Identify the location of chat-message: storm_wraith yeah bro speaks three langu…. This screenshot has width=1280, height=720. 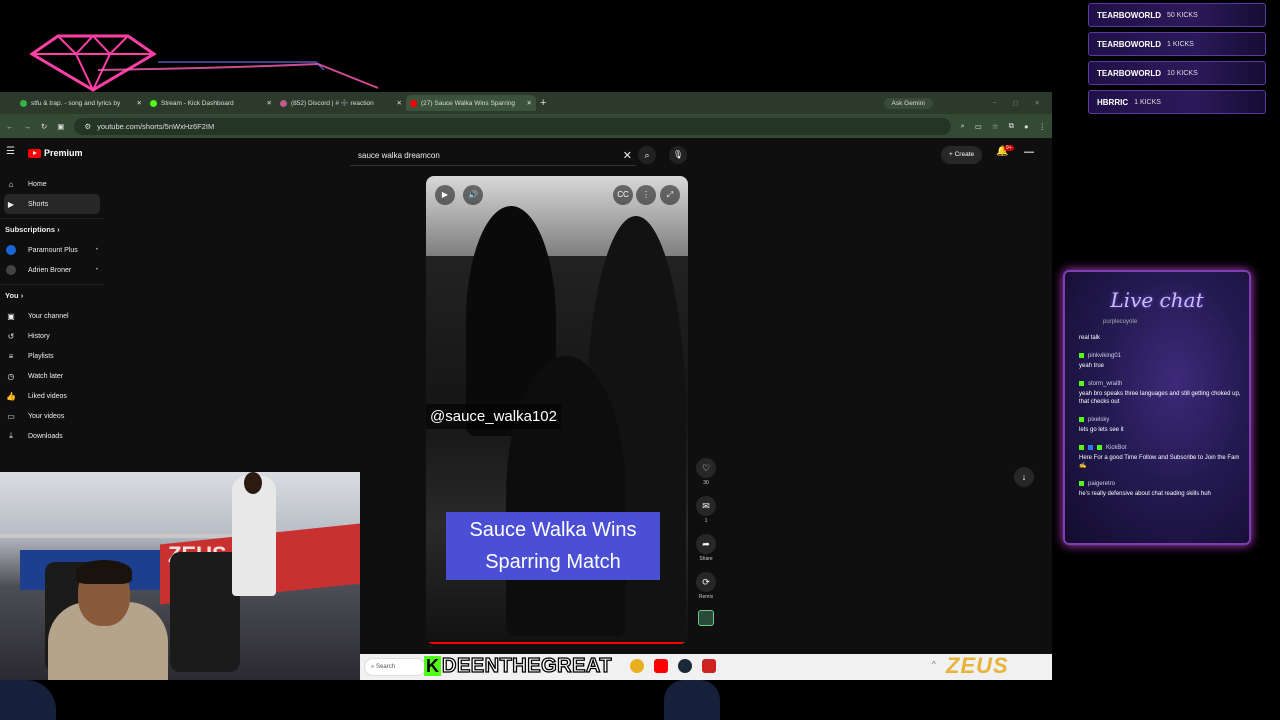
(1160, 392).